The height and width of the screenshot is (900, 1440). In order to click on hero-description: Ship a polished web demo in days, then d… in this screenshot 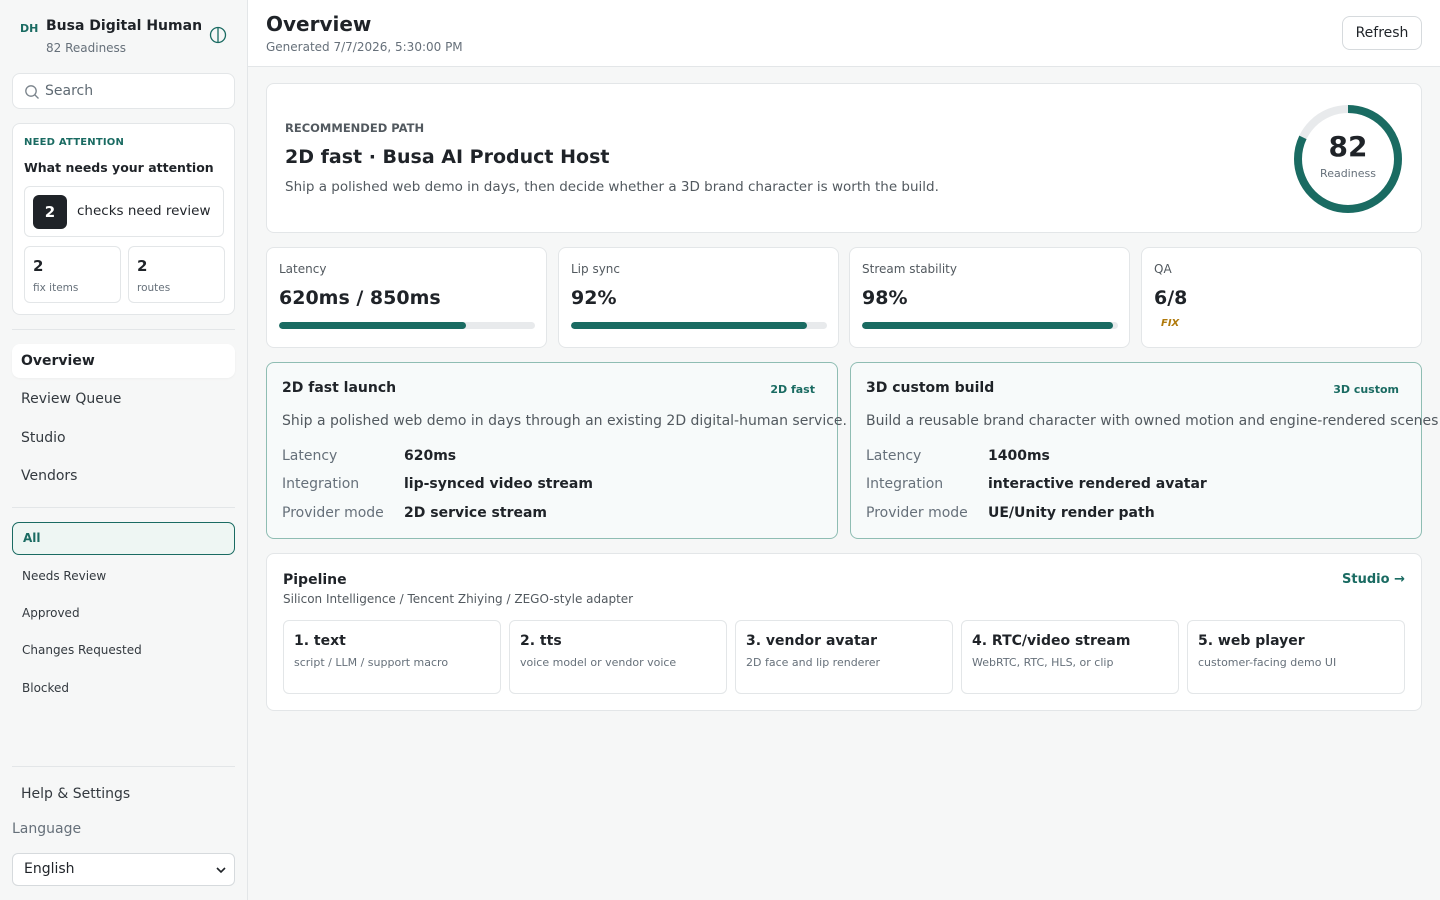, I will do `click(612, 187)`.